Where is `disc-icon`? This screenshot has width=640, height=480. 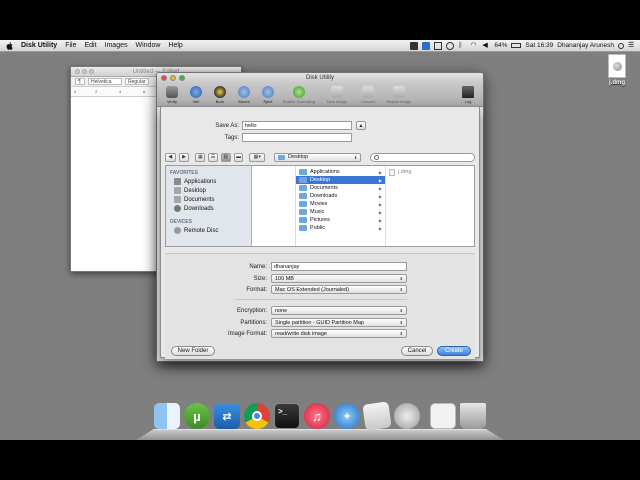 disc-icon is located at coordinates (177, 230).